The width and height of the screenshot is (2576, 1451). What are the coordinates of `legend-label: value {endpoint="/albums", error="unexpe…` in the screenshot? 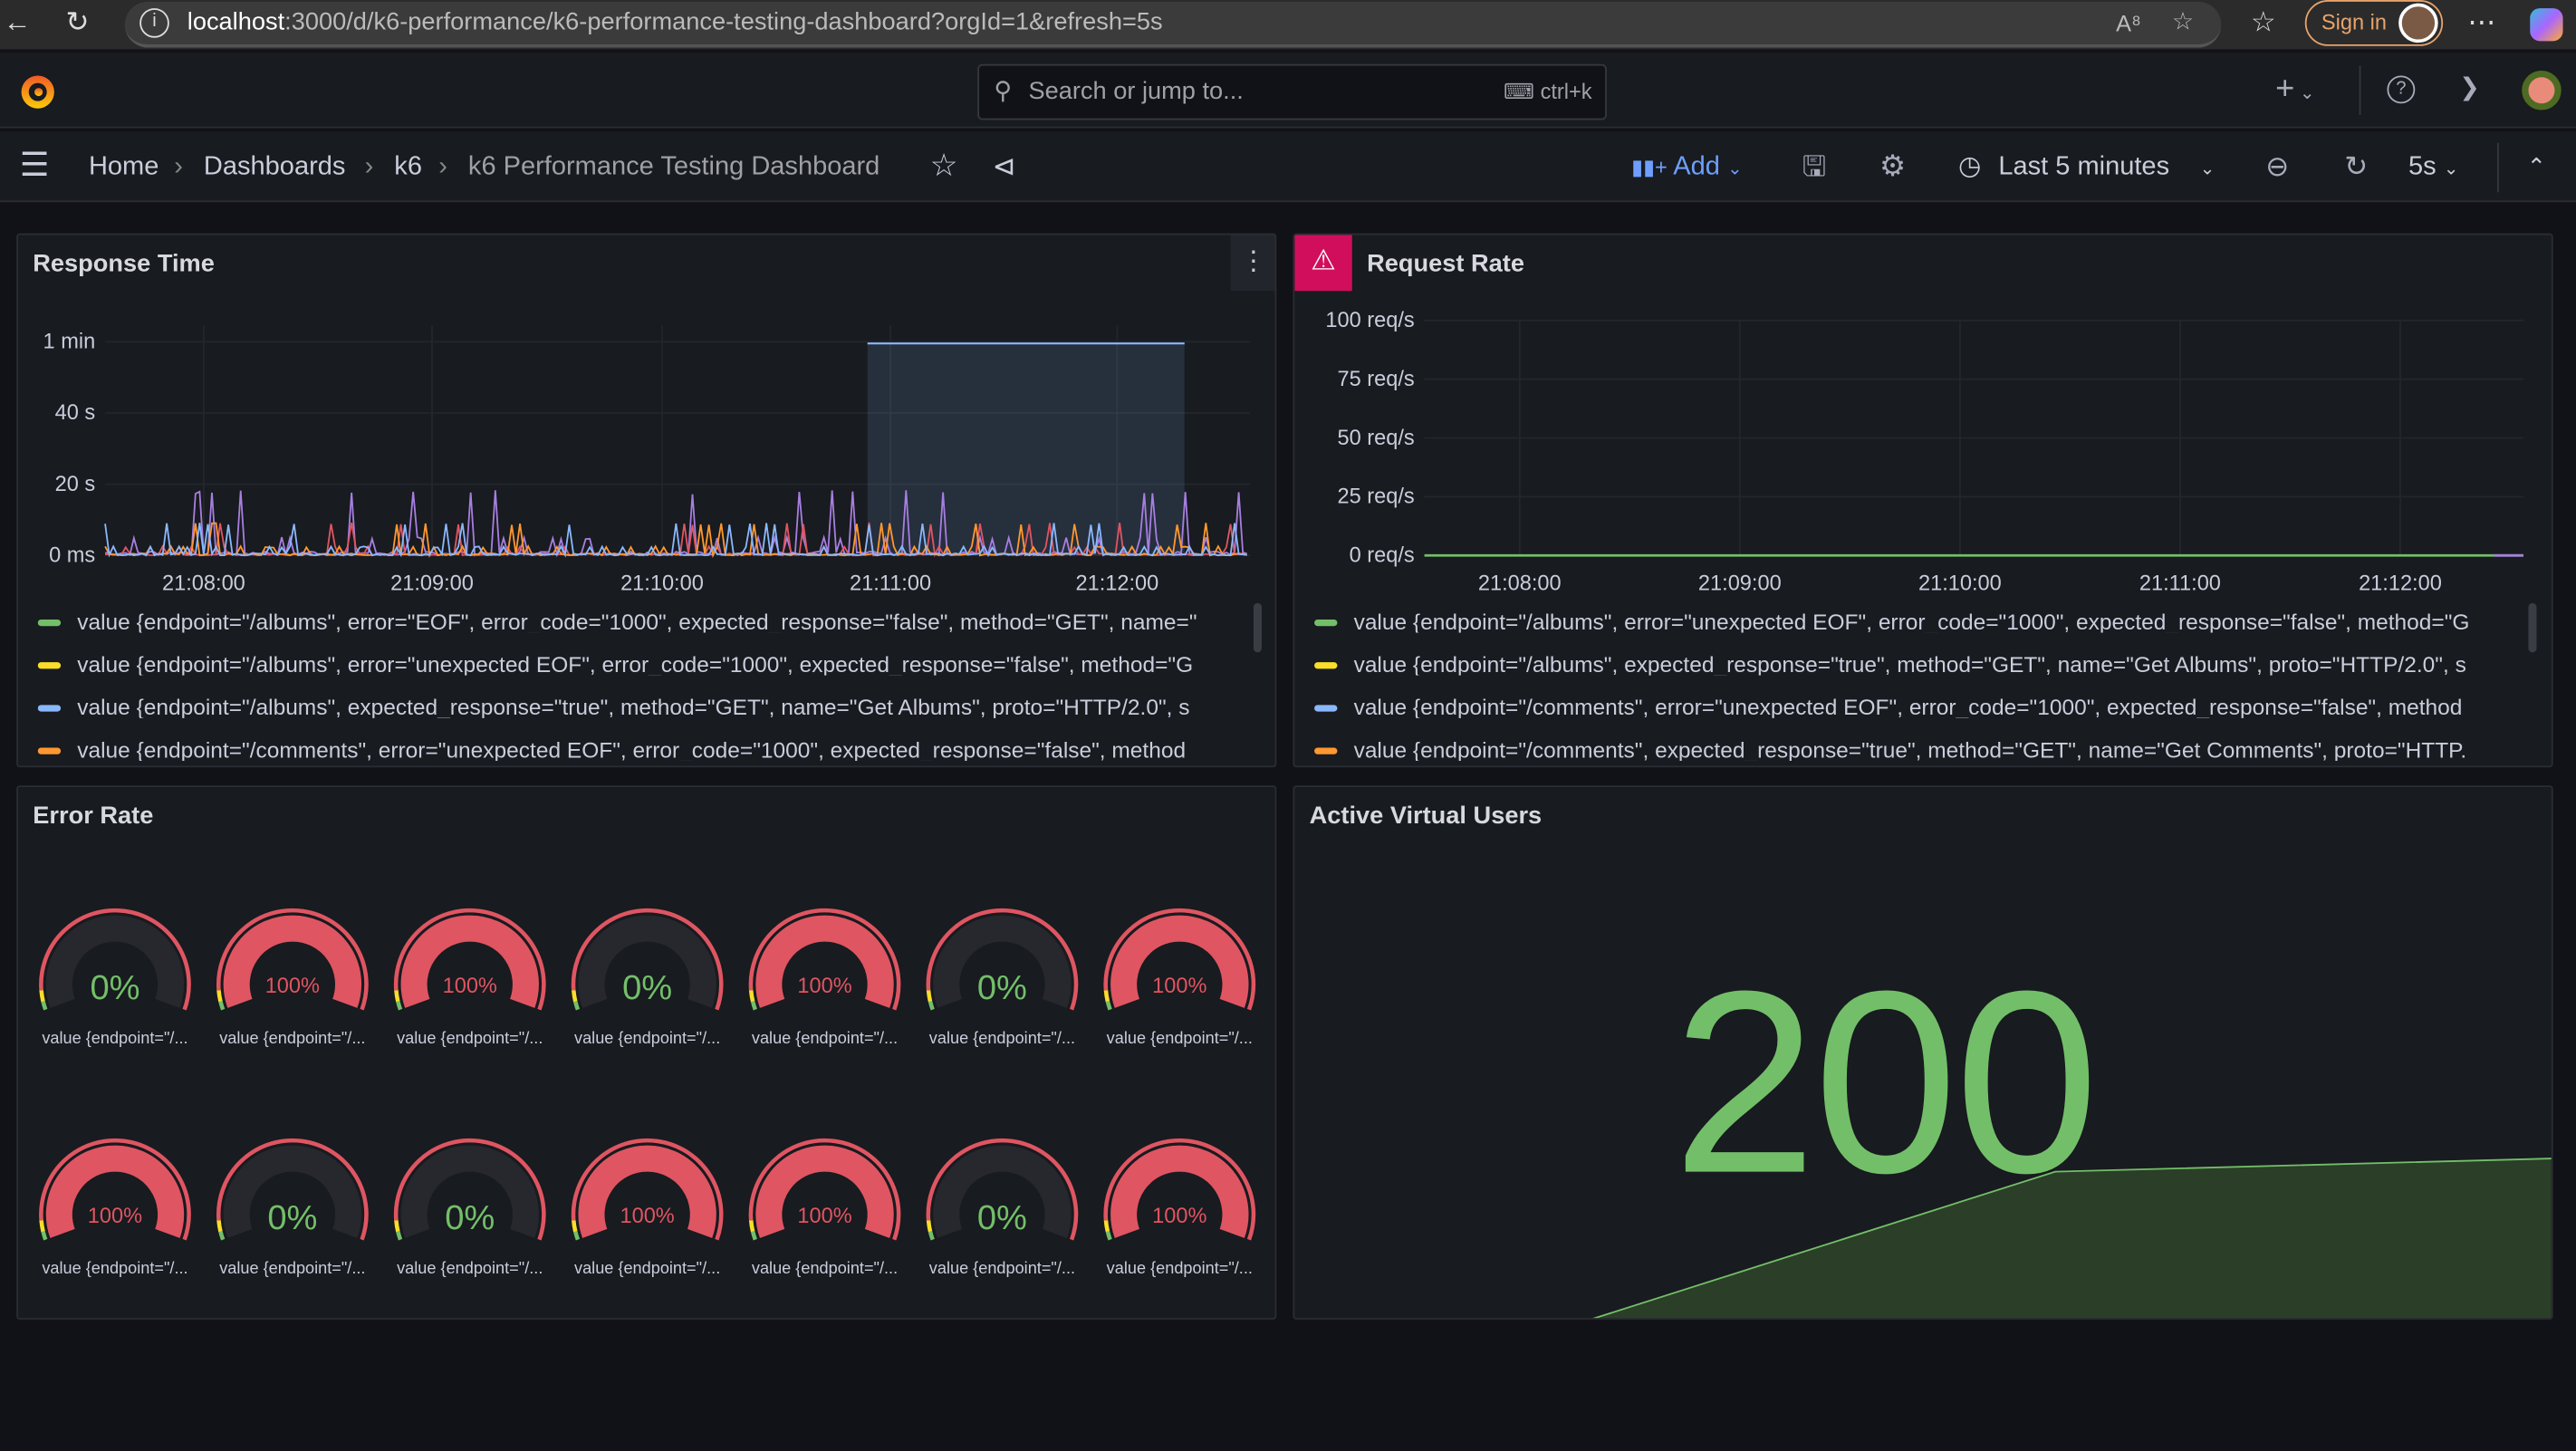 It's located at (1911, 621).